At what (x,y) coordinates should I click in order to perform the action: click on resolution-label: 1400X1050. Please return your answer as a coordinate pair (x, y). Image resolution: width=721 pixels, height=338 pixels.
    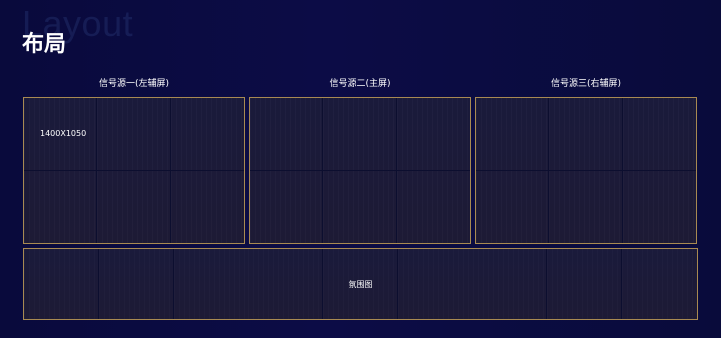
    Looking at the image, I should click on (63, 133).